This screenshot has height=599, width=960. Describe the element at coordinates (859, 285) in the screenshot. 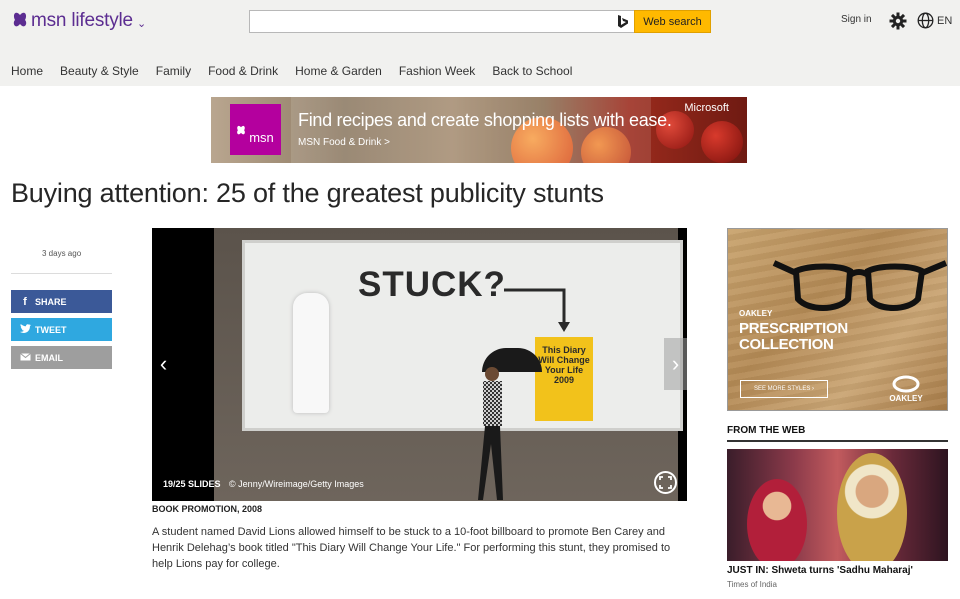

I see `eyeglasses-image` at that location.